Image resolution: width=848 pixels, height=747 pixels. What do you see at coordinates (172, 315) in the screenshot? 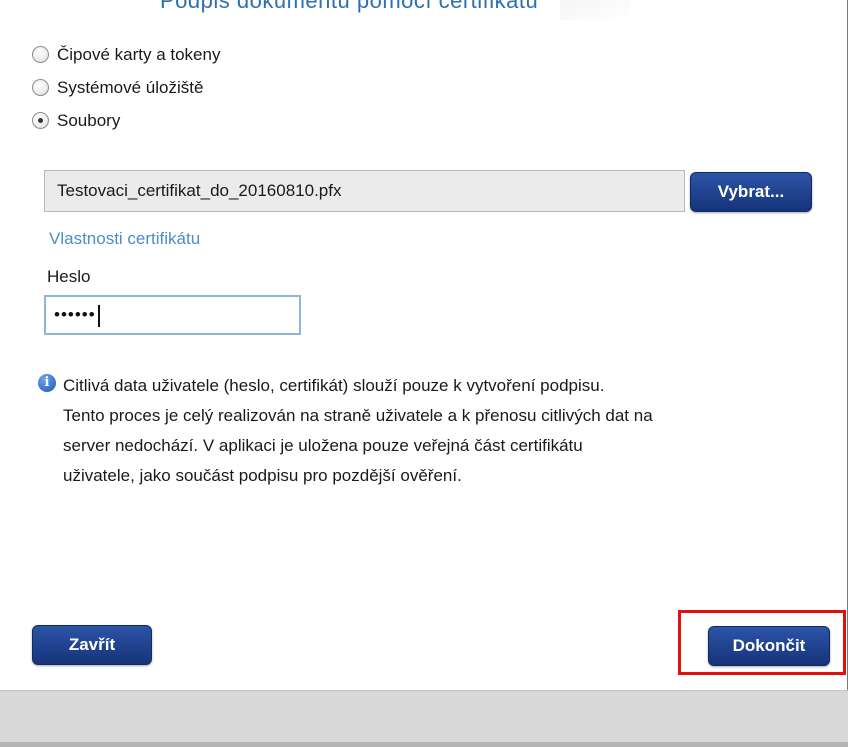
I see `password-field: ••••••` at bounding box center [172, 315].